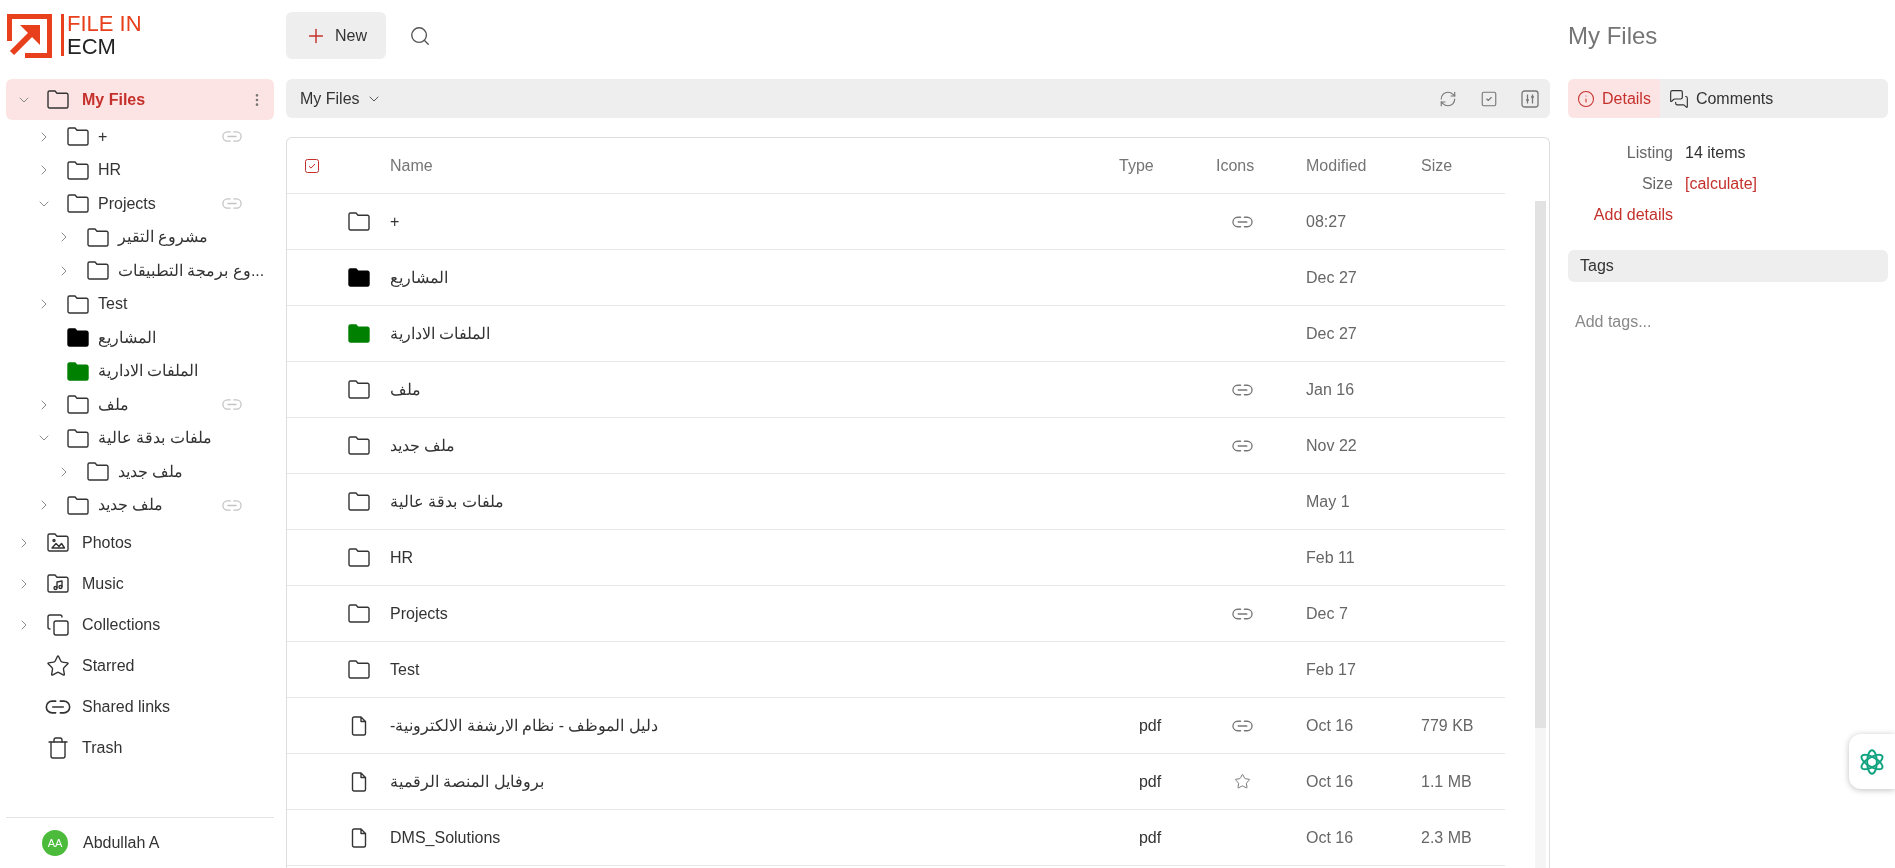  I want to click on refresh-icon, so click(1448, 98).